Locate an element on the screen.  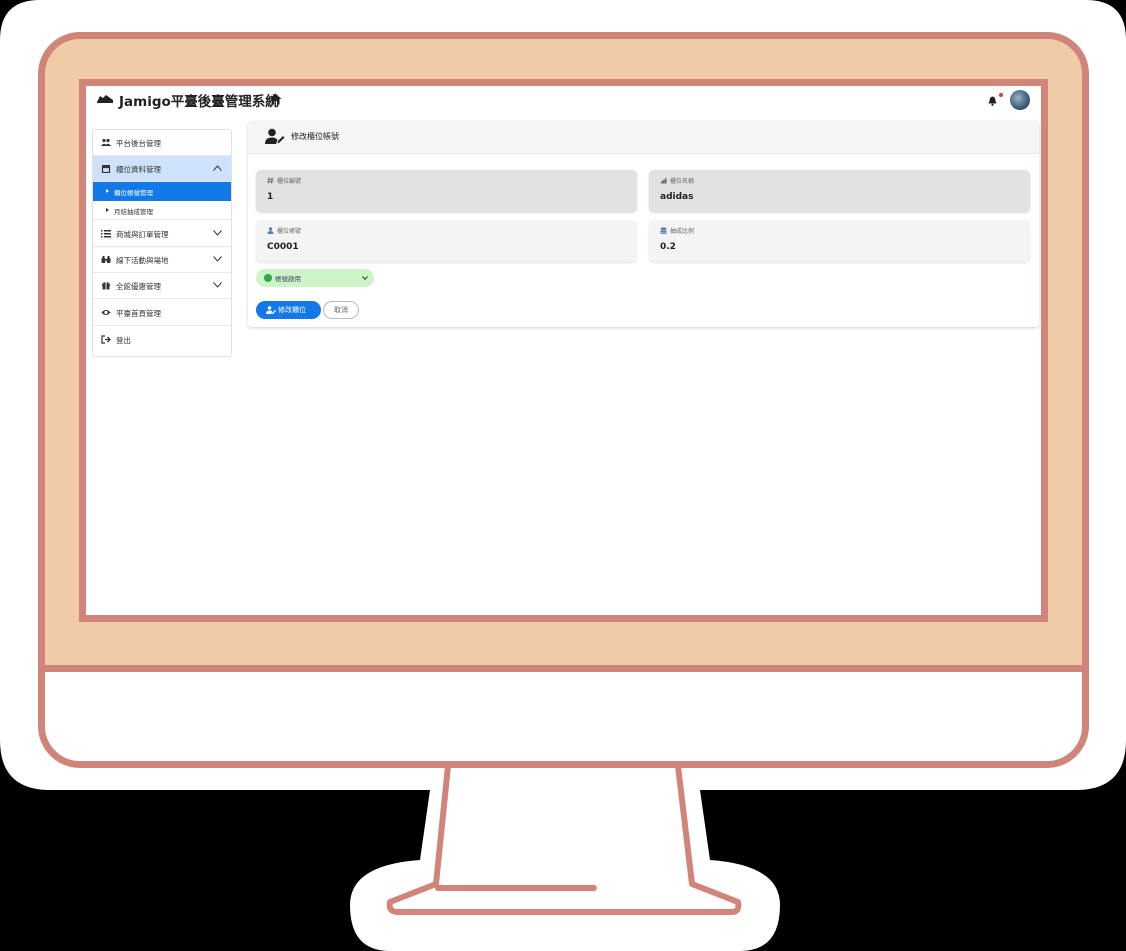
counter-name-field: 櫃位名稱 adidas is located at coordinates (839, 191).